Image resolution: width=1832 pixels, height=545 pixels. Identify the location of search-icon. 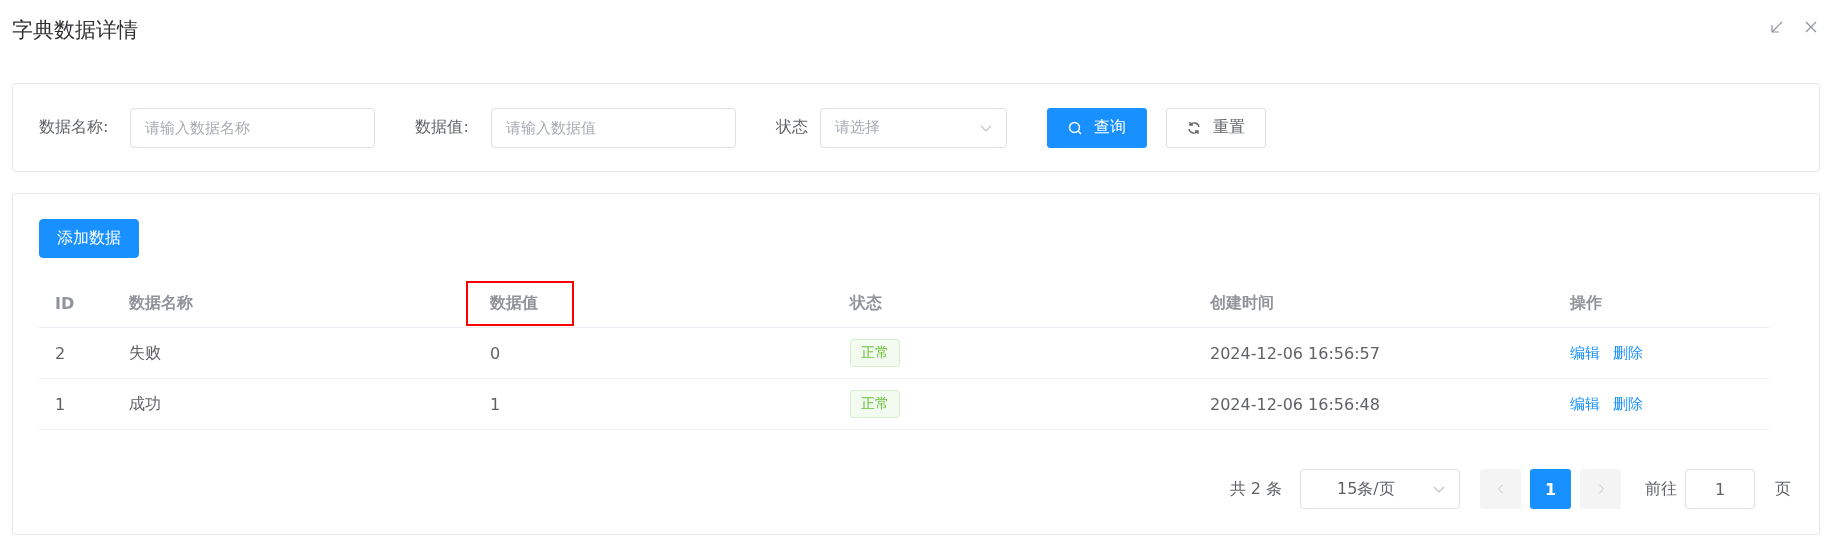
(1074, 127).